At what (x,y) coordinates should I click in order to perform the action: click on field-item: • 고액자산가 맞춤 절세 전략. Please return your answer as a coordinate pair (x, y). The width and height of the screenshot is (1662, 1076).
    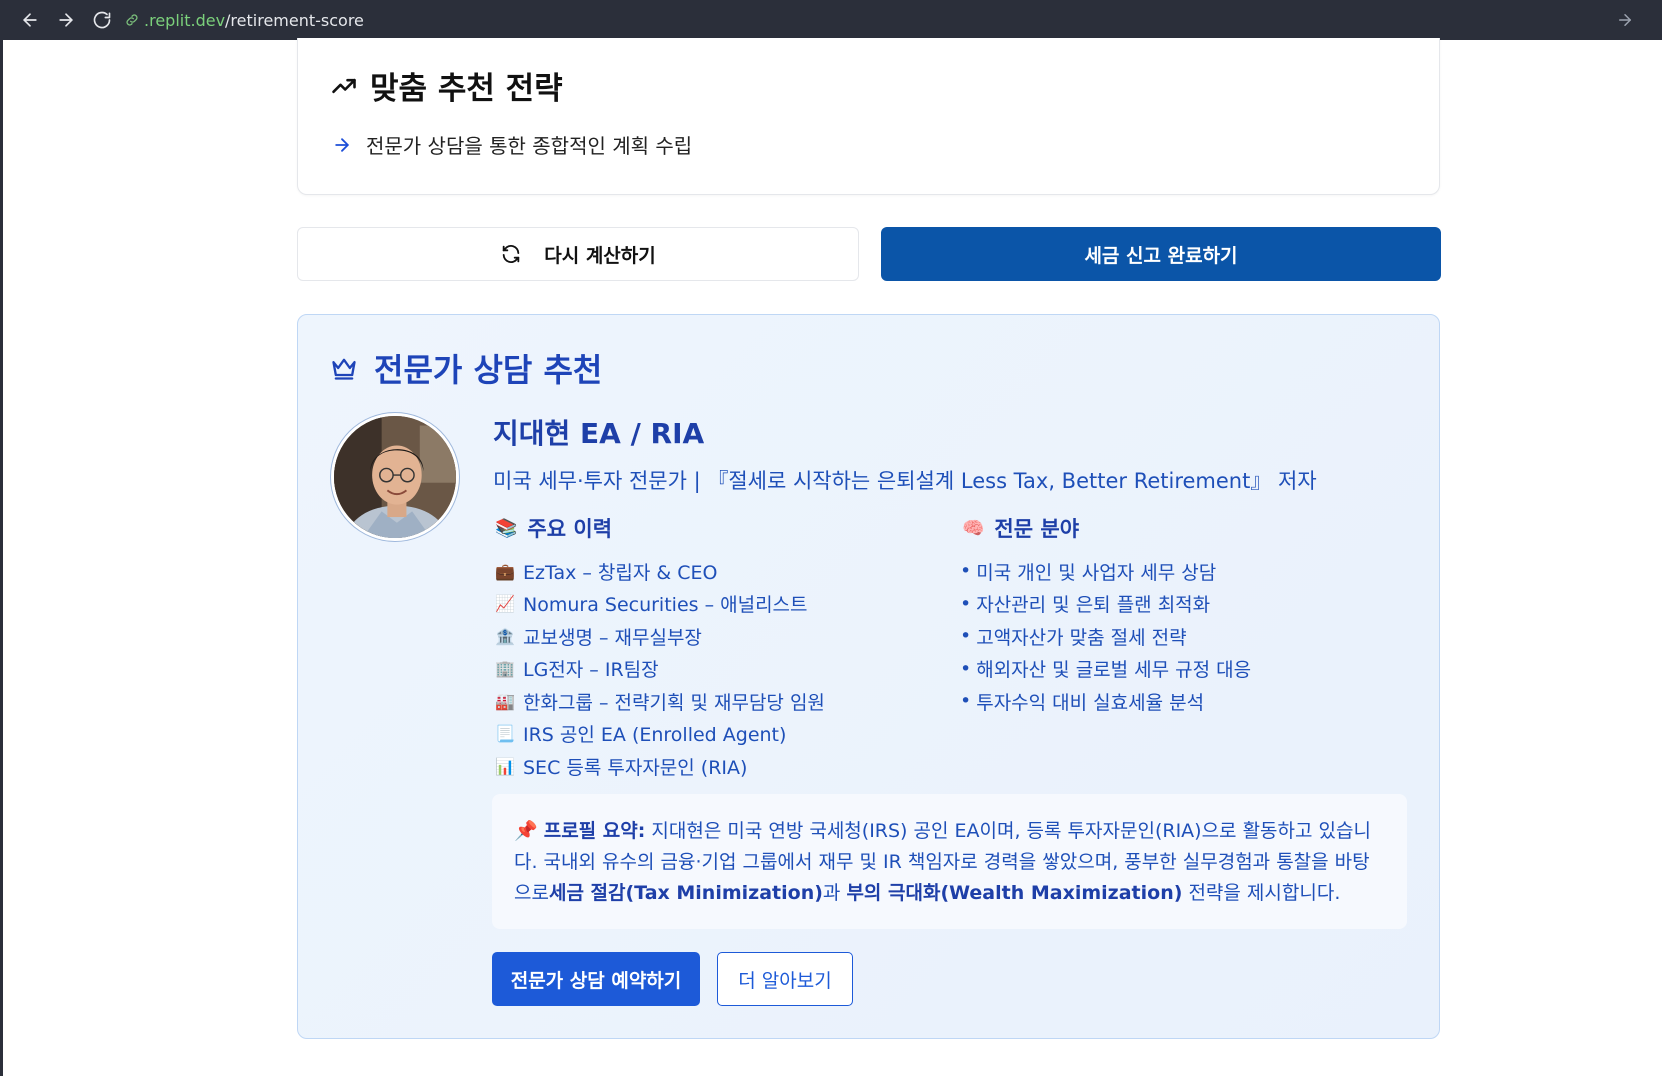
    Looking at the image, I should click on (1105, 636).